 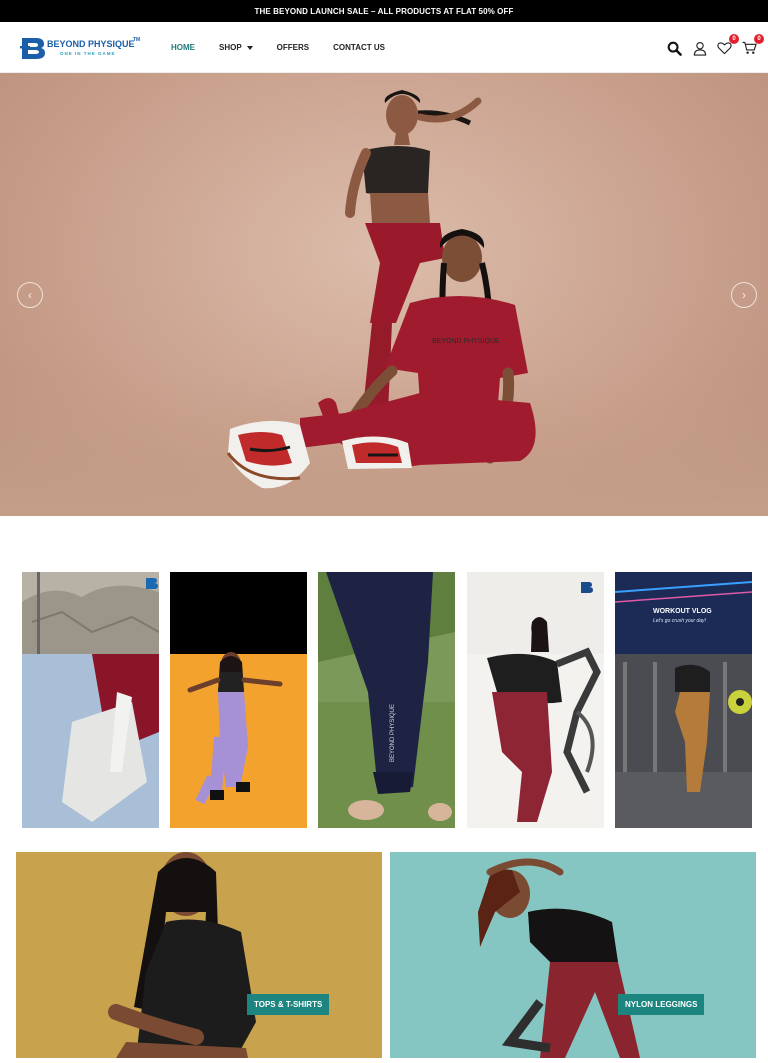 I want to click on category-leggings-button: NYLON LEGGINGS, so click(x=661, y=1004).